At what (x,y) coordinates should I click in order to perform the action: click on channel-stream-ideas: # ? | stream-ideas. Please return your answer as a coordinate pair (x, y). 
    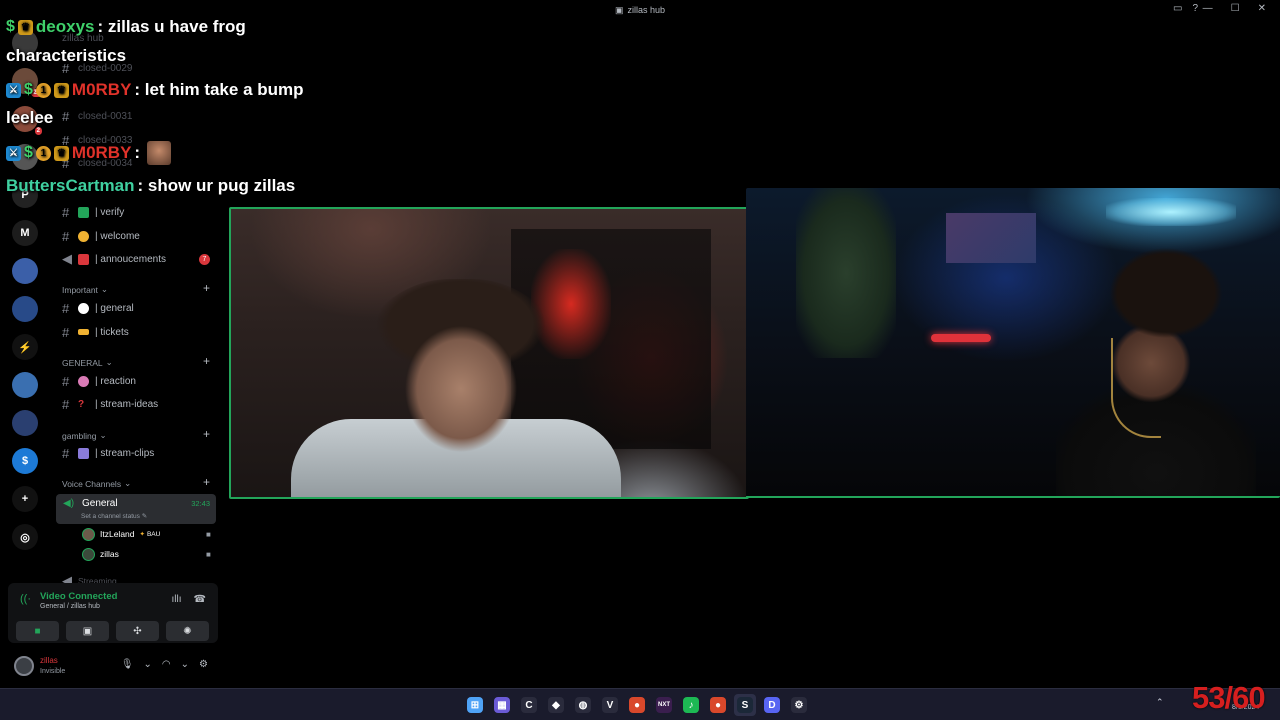
    Looking at the image, I should click on (110, 404).